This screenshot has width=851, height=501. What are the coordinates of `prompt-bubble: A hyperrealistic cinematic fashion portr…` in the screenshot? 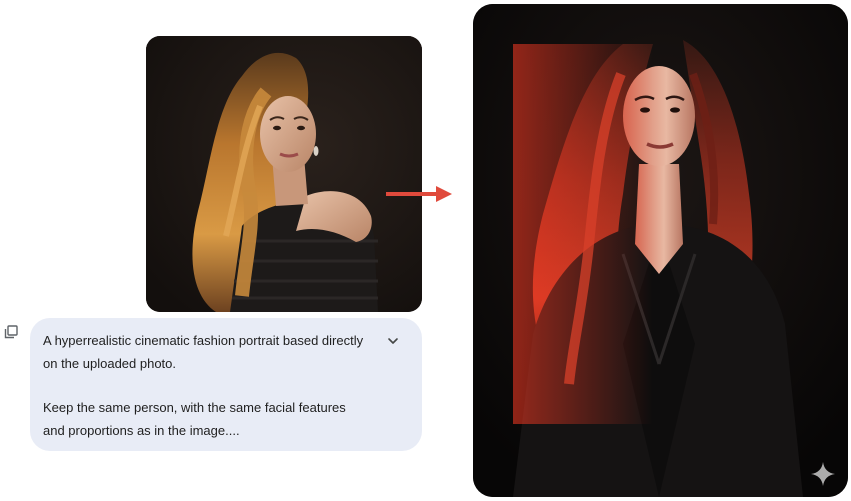 It's located at (226, 384).